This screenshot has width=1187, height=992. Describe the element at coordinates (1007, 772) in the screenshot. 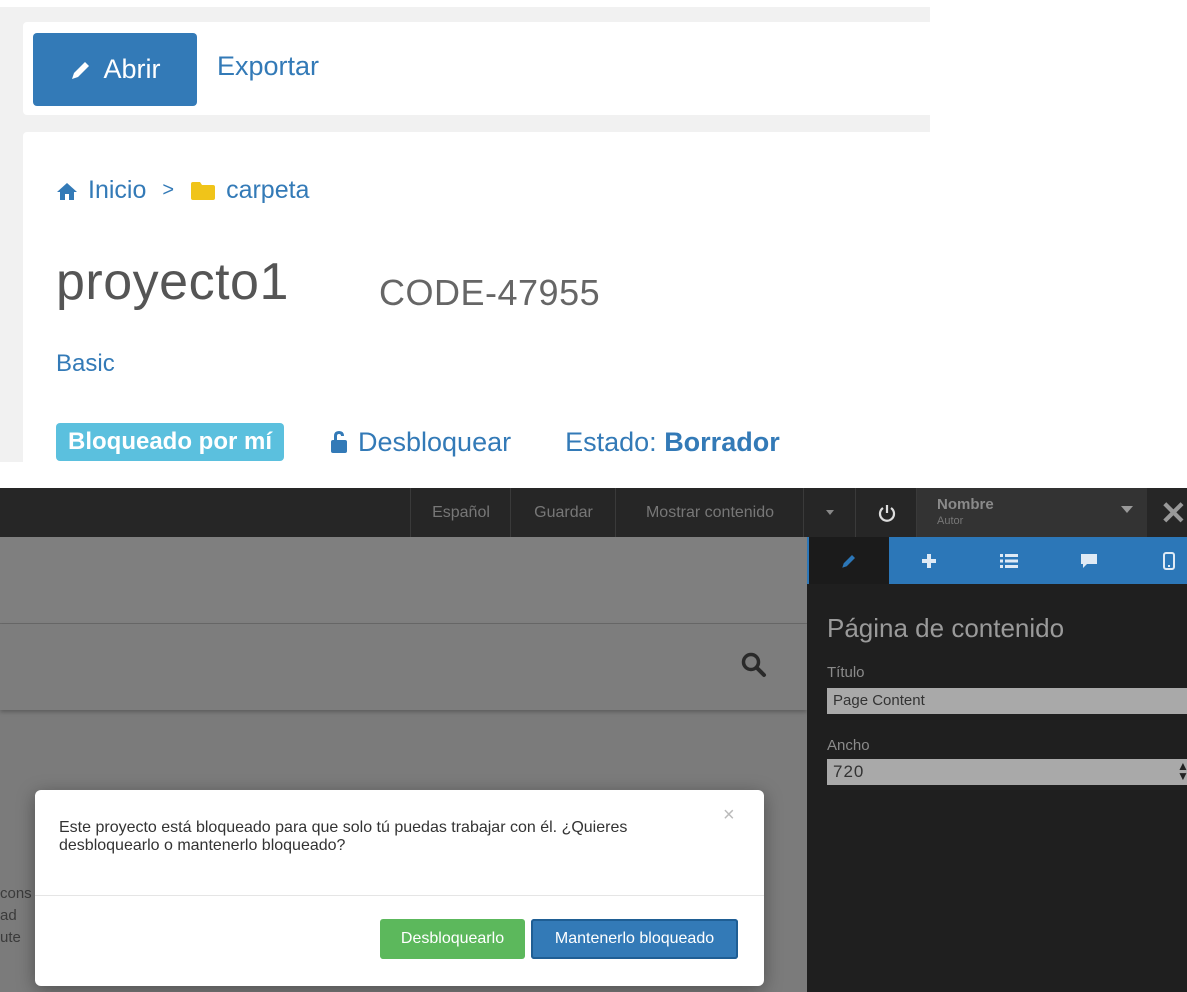

I see `width-field: 720 ▲ ▼` at that location.